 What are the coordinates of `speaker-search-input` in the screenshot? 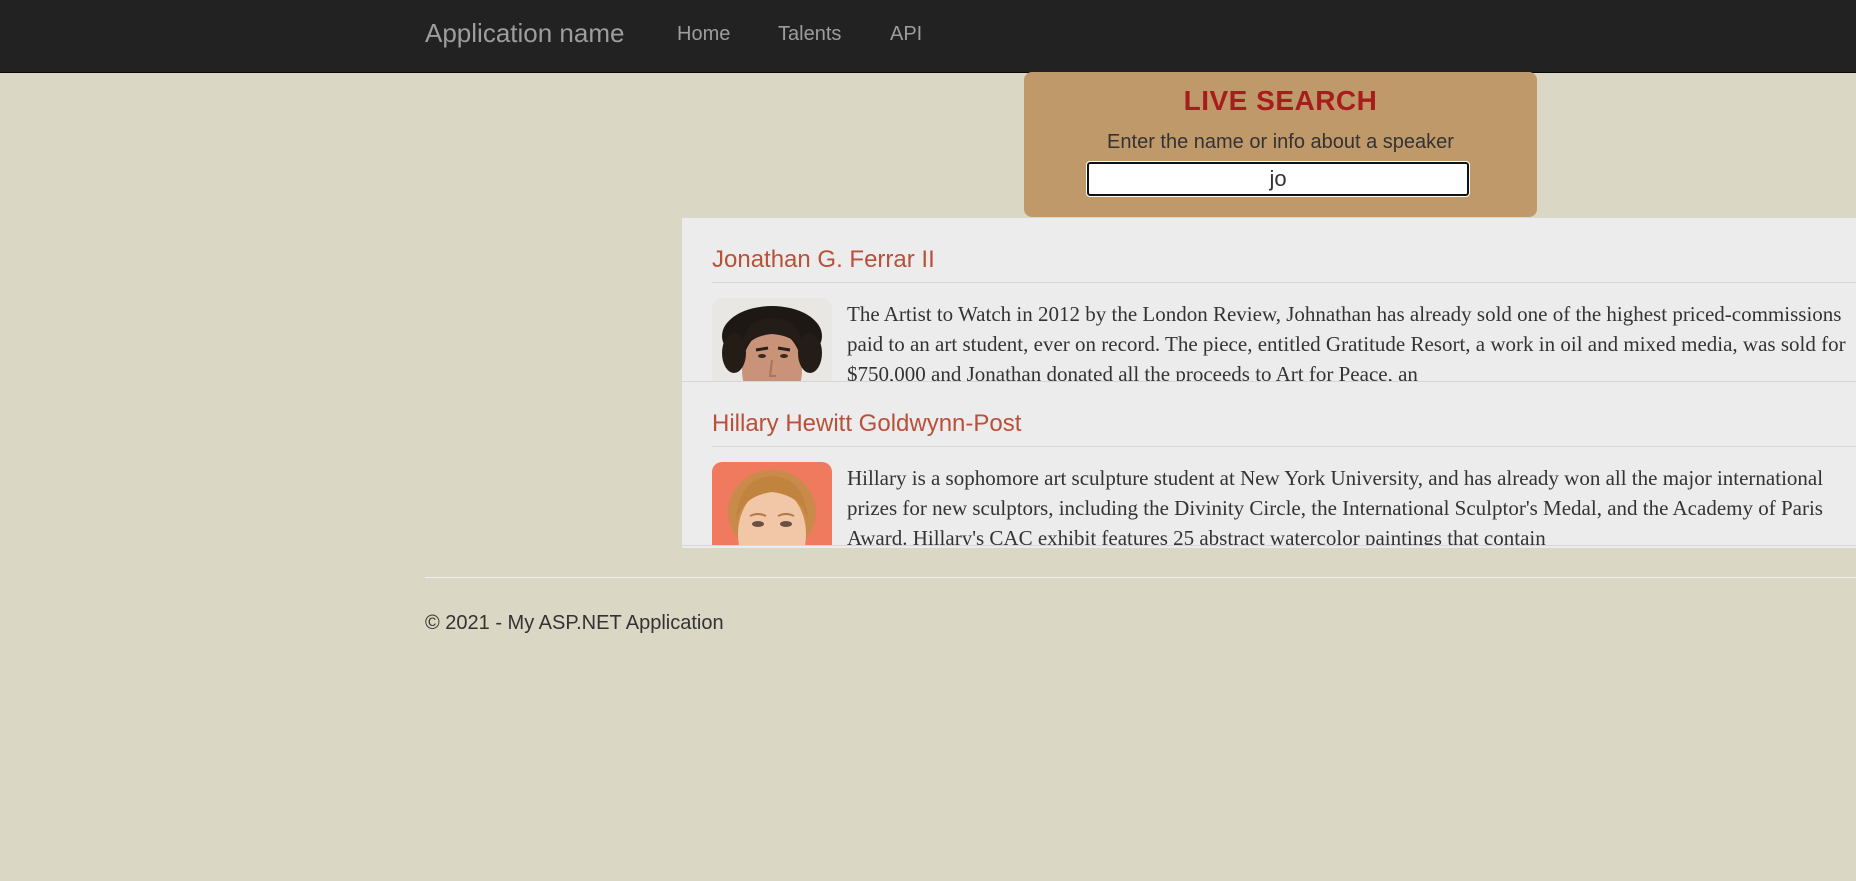 It's located at (1278, 179).